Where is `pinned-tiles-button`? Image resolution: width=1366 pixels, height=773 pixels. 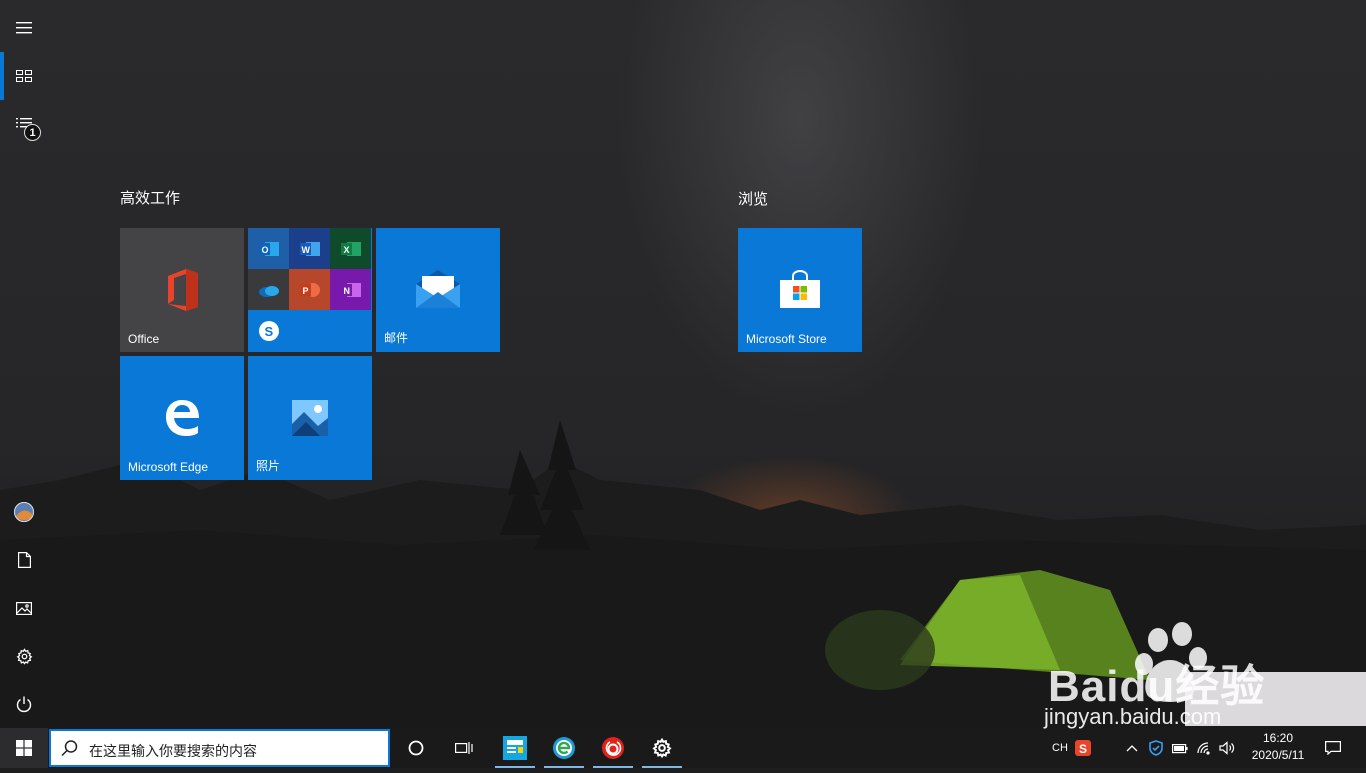 pinned-tiles-button is located at coordinates (24, 76).